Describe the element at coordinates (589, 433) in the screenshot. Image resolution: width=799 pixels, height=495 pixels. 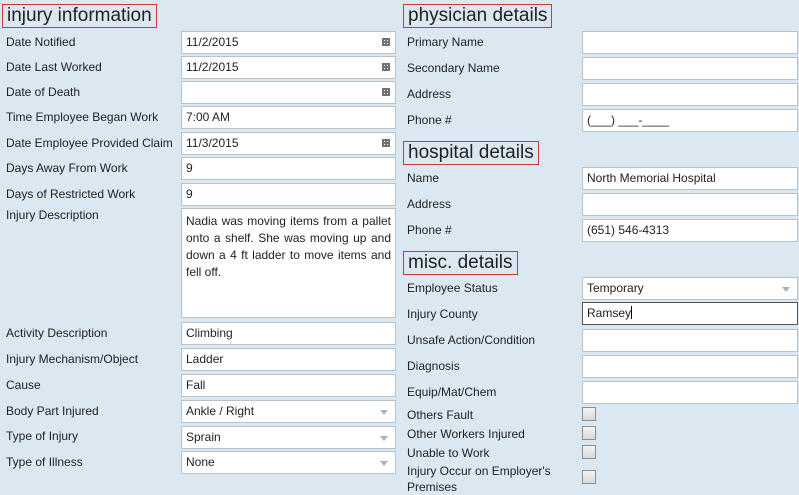
I see `other-workers-checkbox` at that location.